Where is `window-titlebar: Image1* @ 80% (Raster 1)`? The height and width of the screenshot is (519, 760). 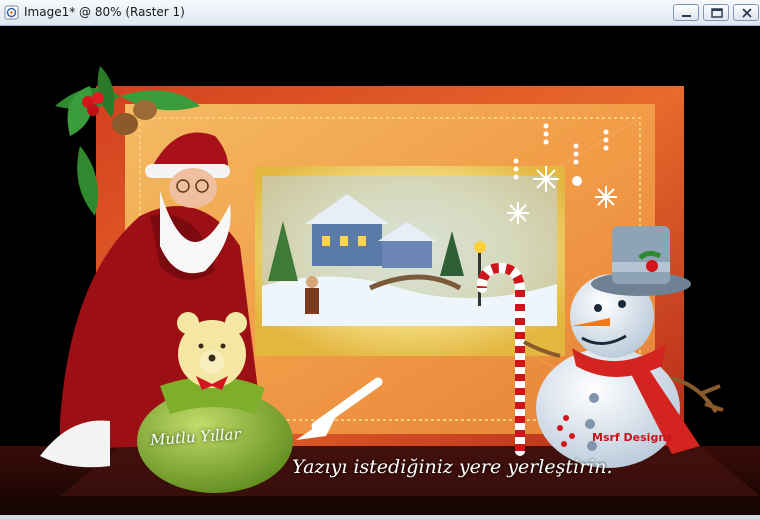
window-titlebar: Image1* @ 80% (Raster 1) is located at coordinates (380, 13).